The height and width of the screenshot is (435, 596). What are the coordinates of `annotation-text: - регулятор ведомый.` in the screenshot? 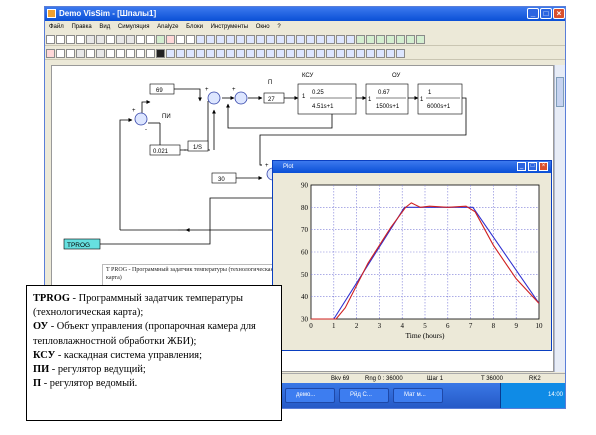 It's located at (89, 384).